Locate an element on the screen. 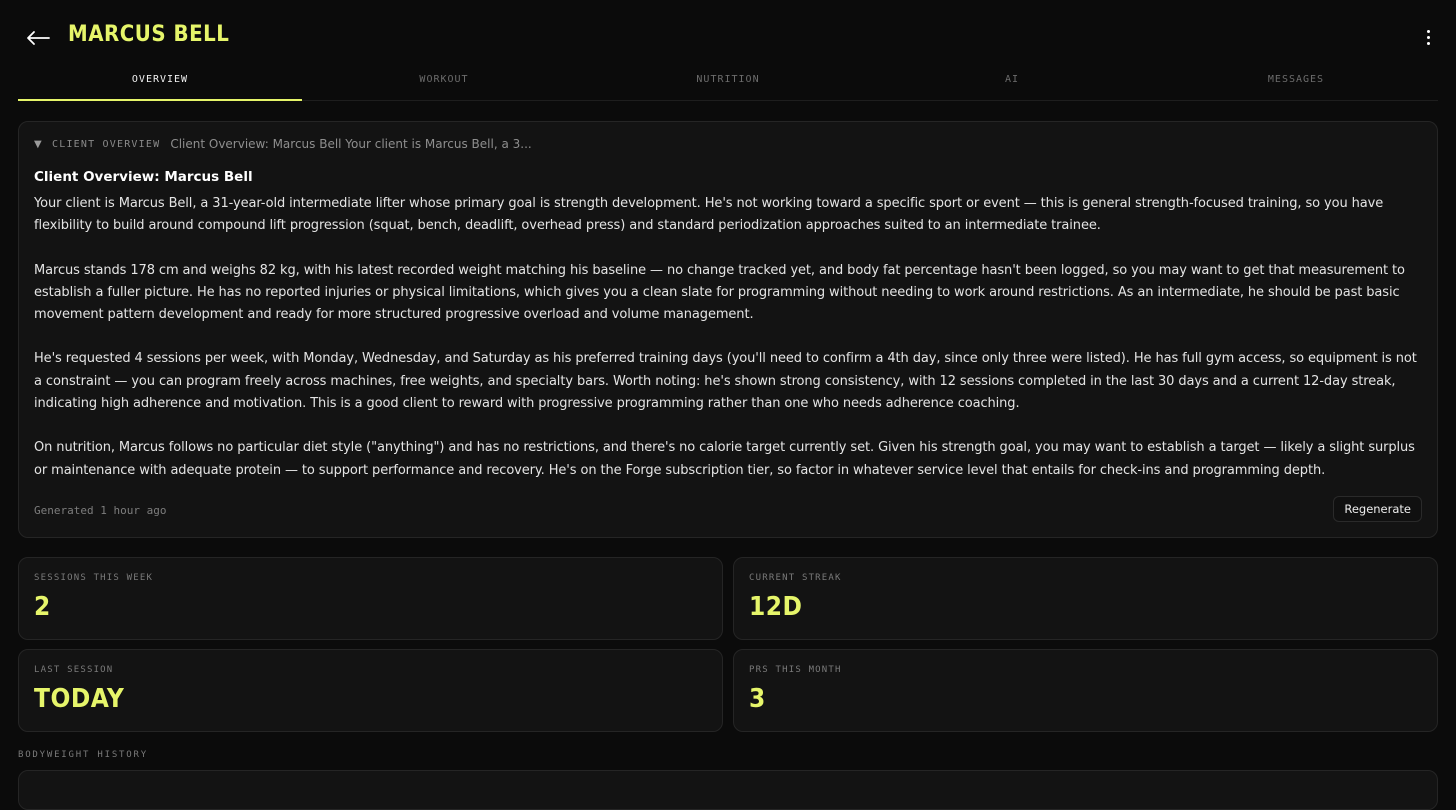  back-arrow-svg is located at coordinates (38, 38).